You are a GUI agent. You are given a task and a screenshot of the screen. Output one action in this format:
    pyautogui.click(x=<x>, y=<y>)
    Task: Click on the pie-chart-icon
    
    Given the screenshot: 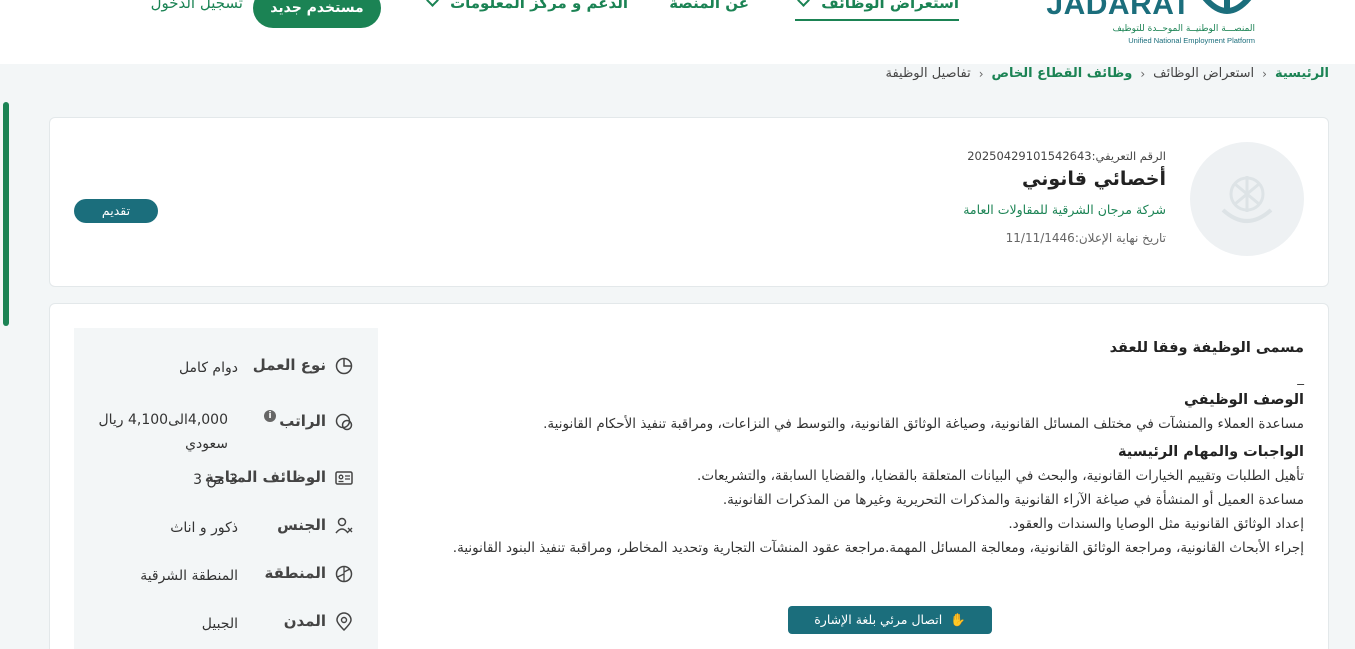 What is the action you would take?
    pyautogui.click(x=344, y=366)
    